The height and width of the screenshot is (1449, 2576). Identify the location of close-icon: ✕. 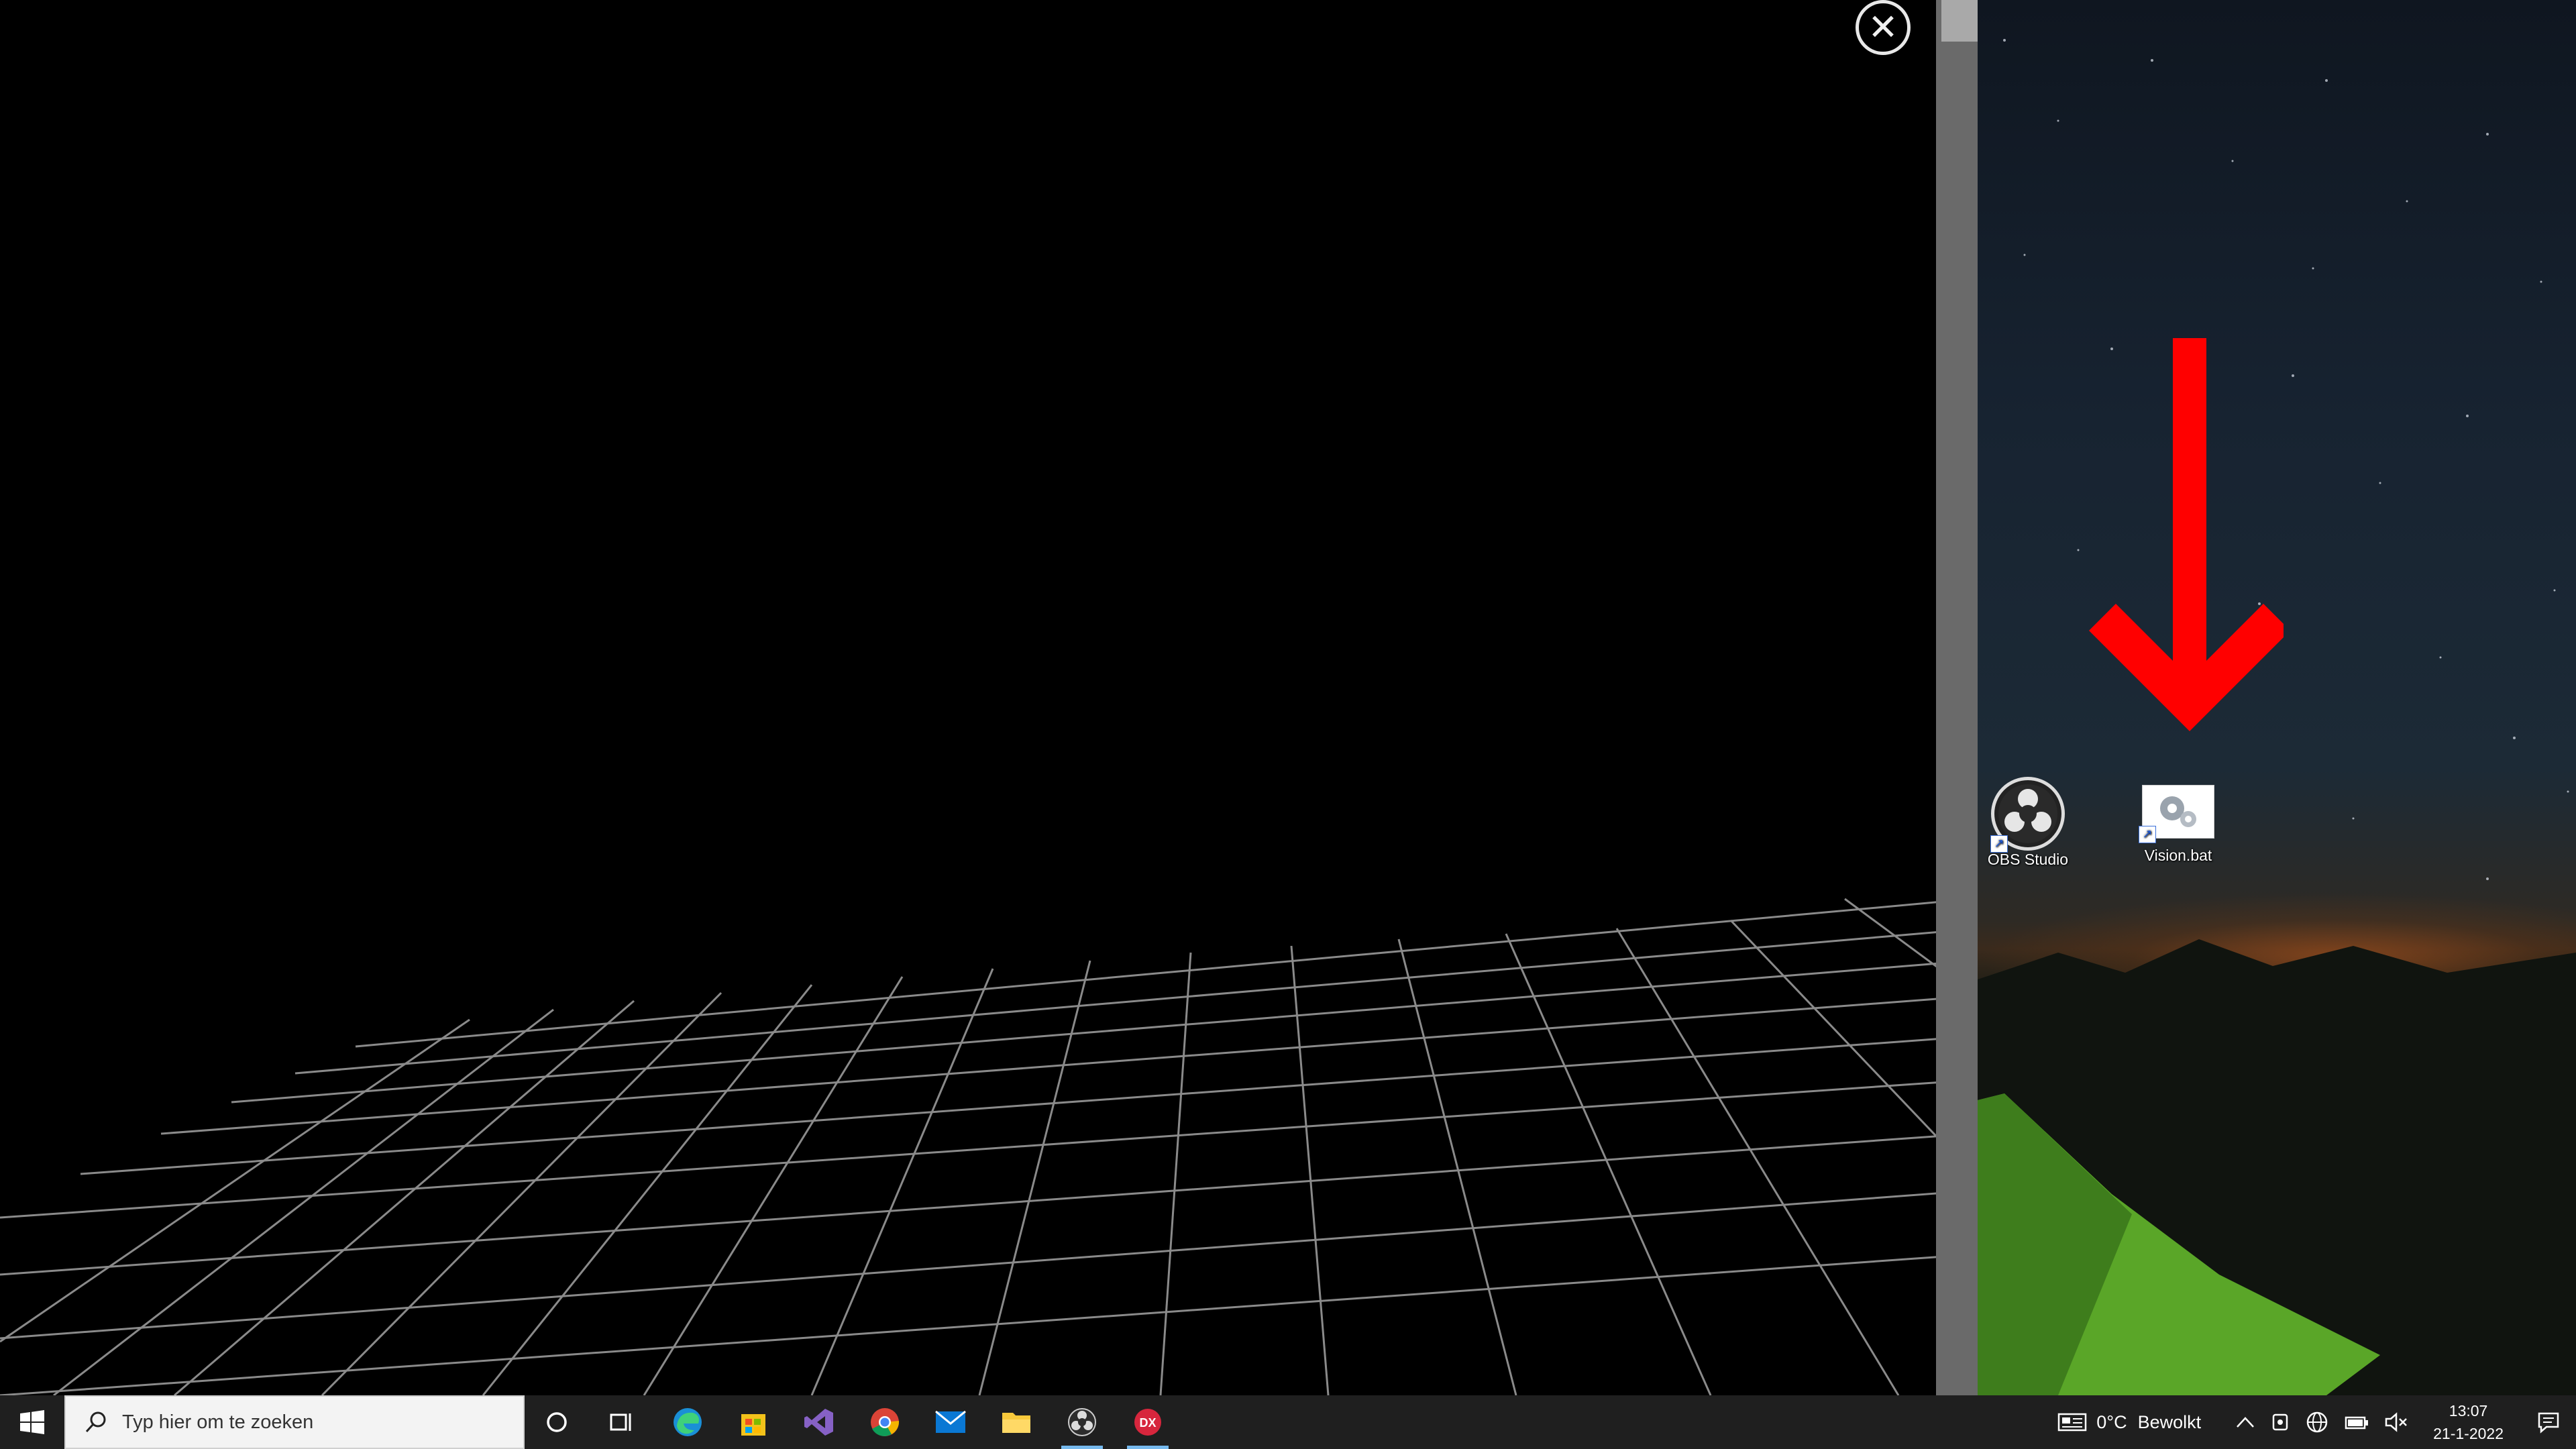
(1883, 27).